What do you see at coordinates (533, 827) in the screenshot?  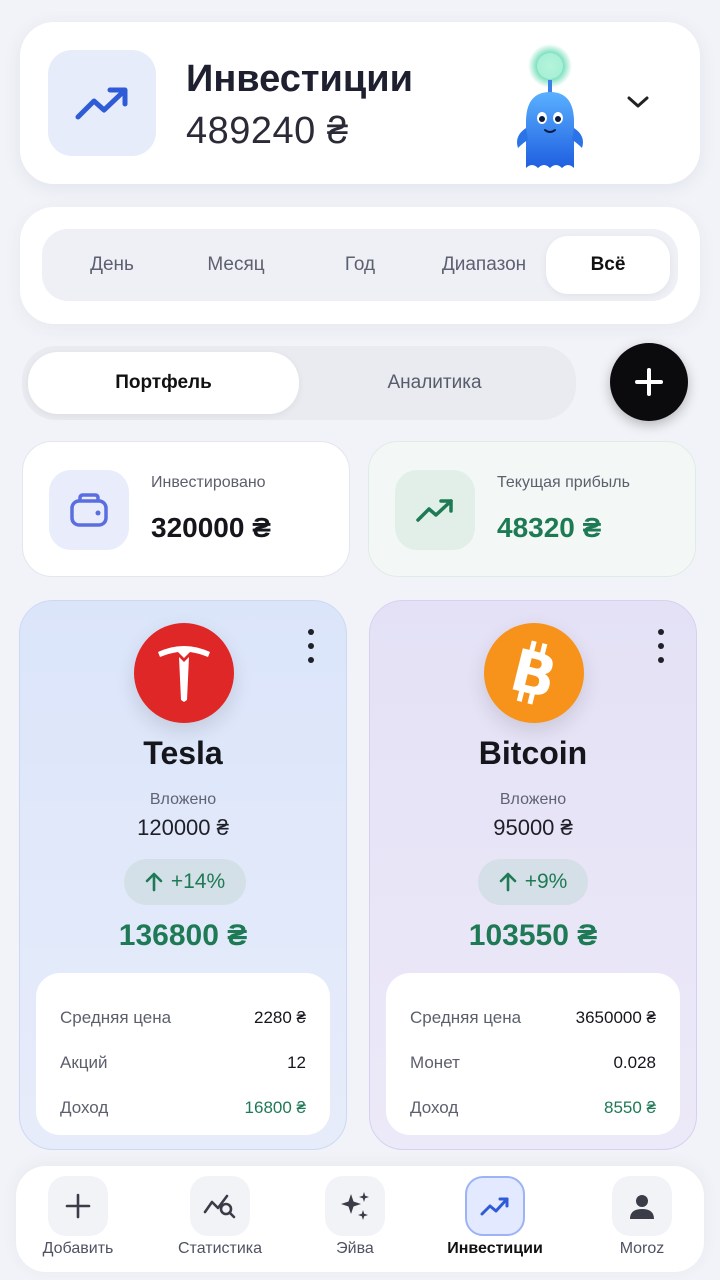 I see `invested-amount: 95000 ₴` at bounding box center [533, 827].